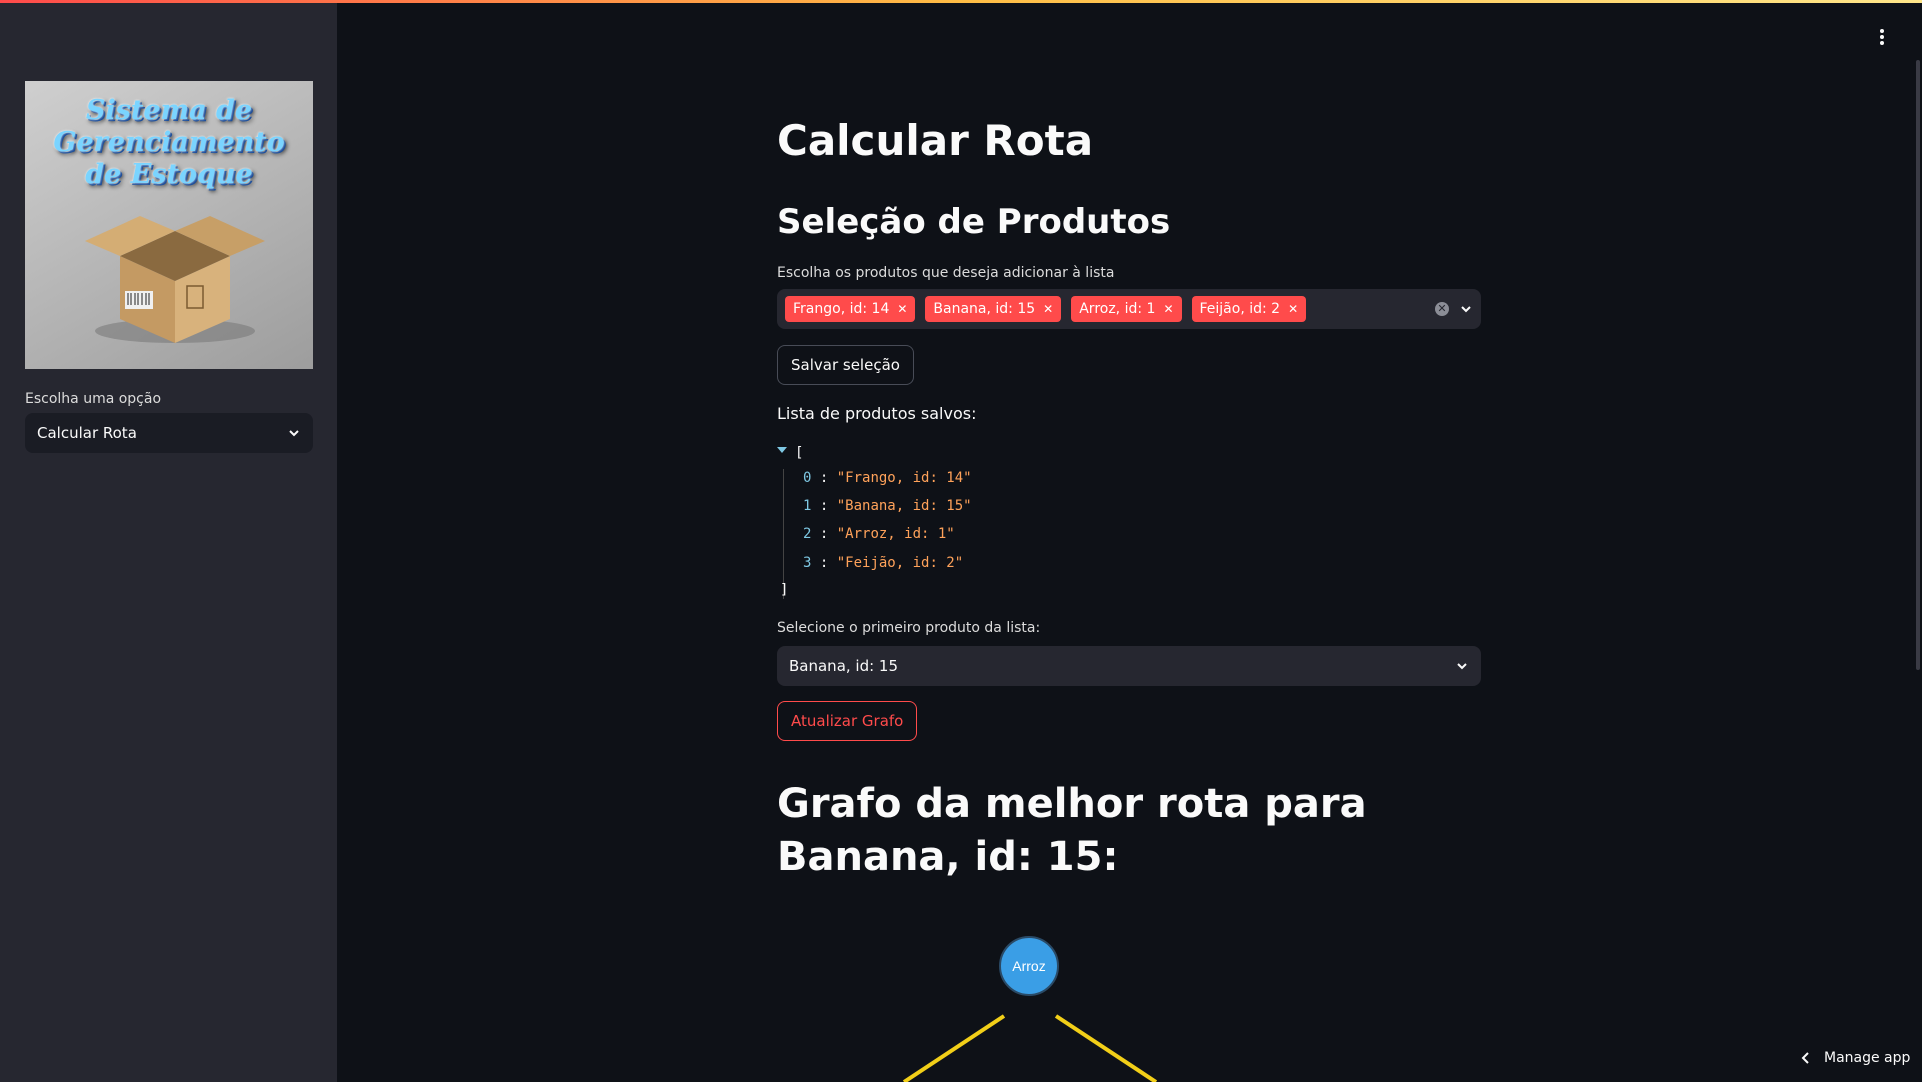 The width and height of the screenshot is (1922, 1082). Describe the element at coordinates (87, 433) in the screenshot. I see `sidebar-select-value: Calcular Rota` at that location.